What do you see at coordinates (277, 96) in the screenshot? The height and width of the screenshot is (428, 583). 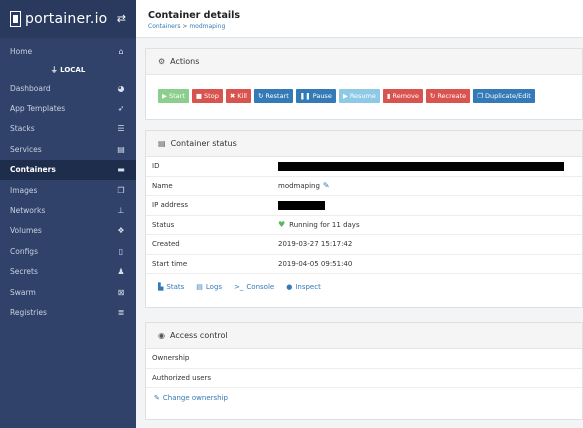 I see `button-label: Restart` at bounding box center [277, 96].